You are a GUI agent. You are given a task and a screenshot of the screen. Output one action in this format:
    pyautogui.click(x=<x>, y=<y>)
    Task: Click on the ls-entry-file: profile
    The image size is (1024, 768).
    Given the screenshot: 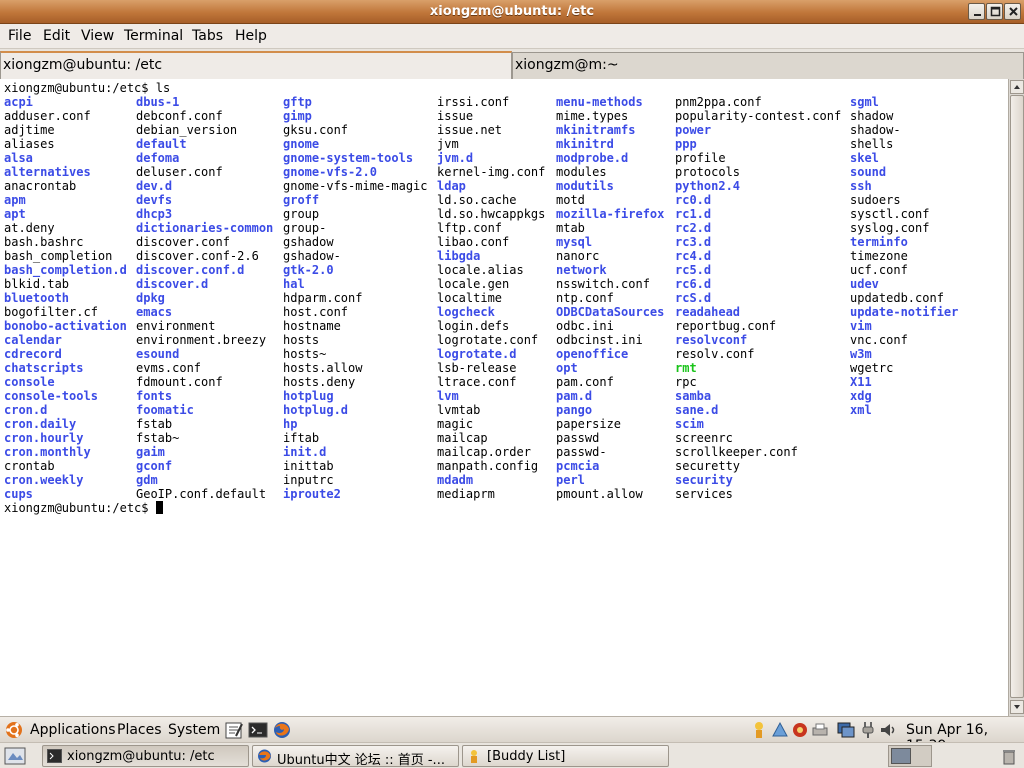 What is the action you would take?
    pyautogui.click(x=700, y=158)
    